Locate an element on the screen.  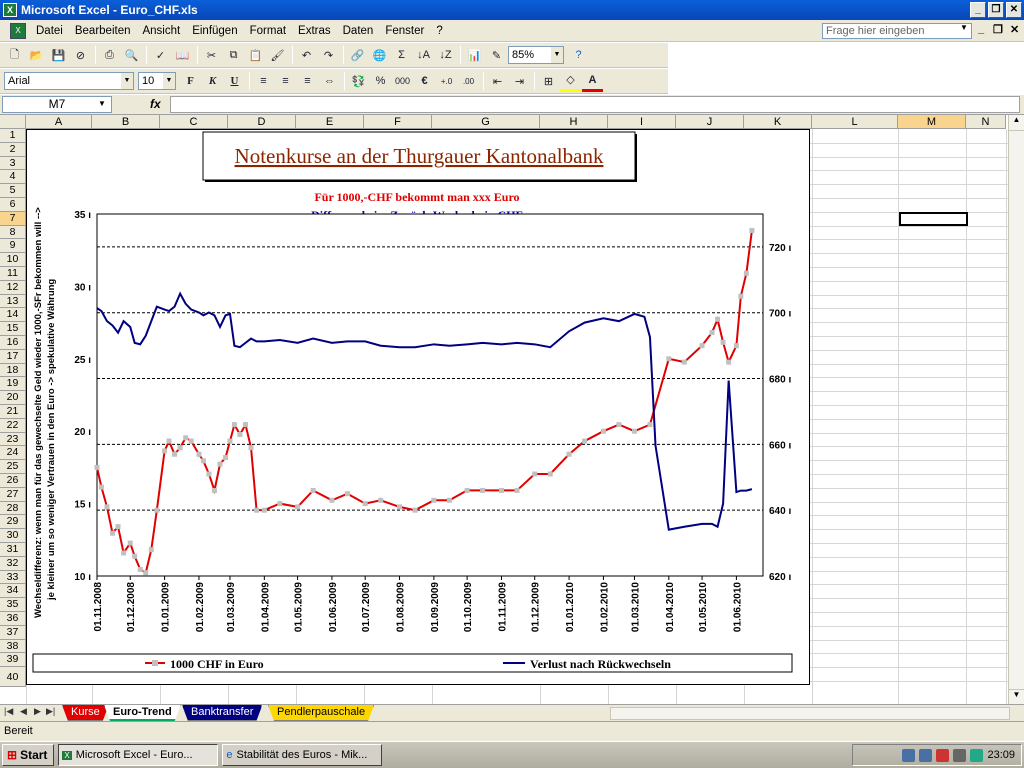
row-header-39: 39 is located at coordinates (13, 660).